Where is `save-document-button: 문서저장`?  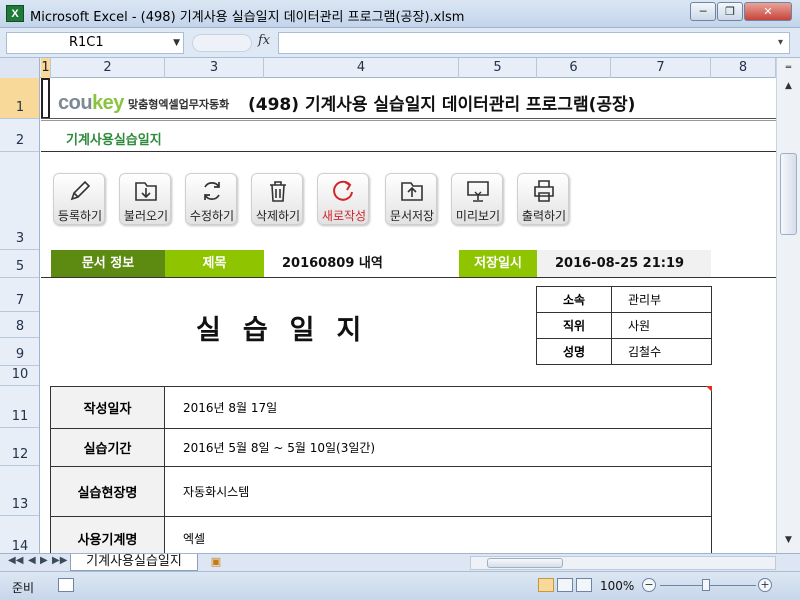 save-document-button: 문서저장 is located at coordinates (411, 199).